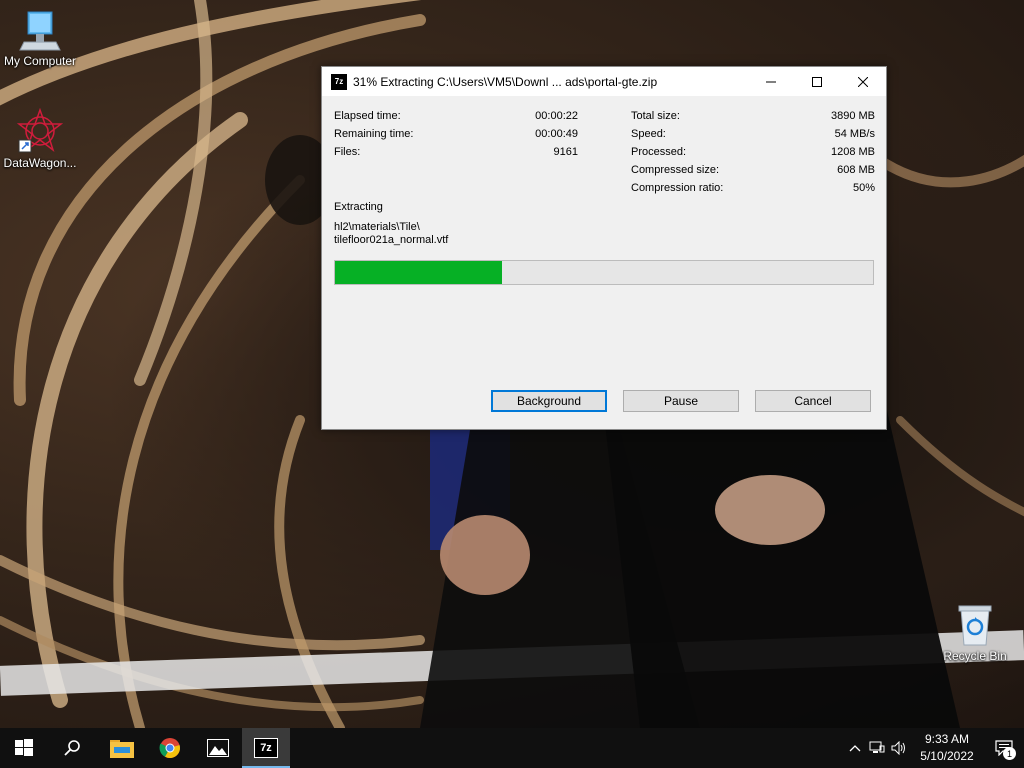 This screenshot has width=1024, height=768. I want to click on maximize-button, so click(817, 81).